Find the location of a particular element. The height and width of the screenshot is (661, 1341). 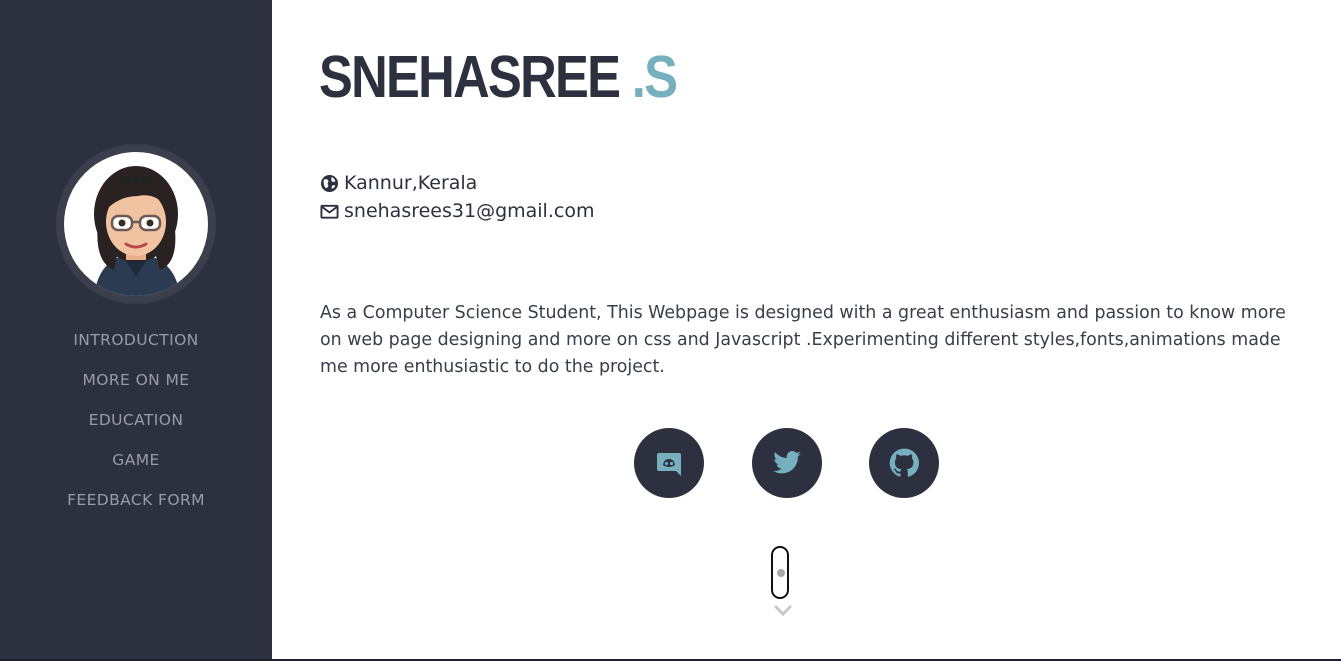

location-row: Kannur,Kerala is located at coordinates (457, 183).